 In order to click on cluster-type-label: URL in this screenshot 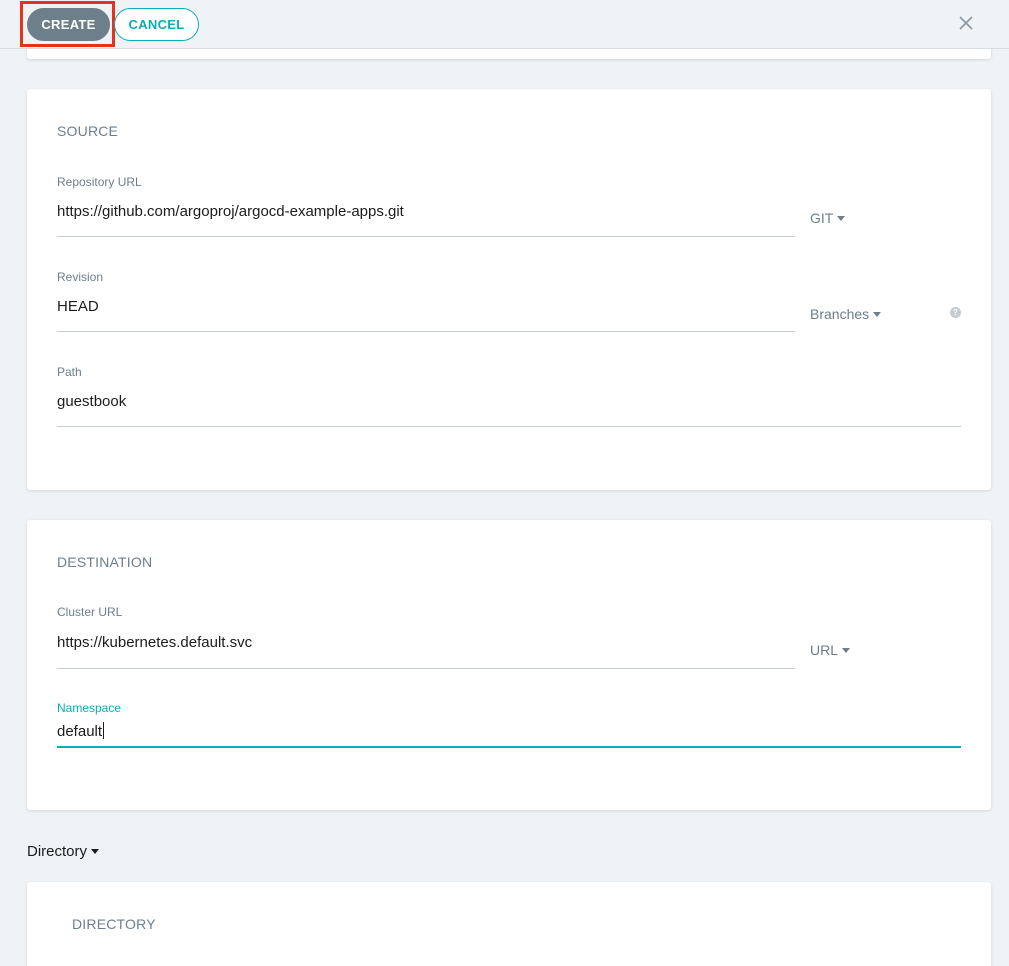, I will do `click(824, 650)`.